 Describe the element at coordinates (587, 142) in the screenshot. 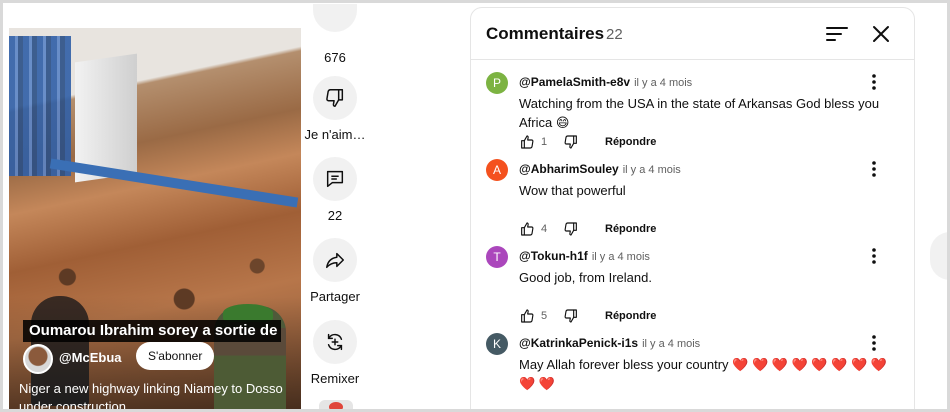

I see `comment-actions: 1 Répondre` at that location.